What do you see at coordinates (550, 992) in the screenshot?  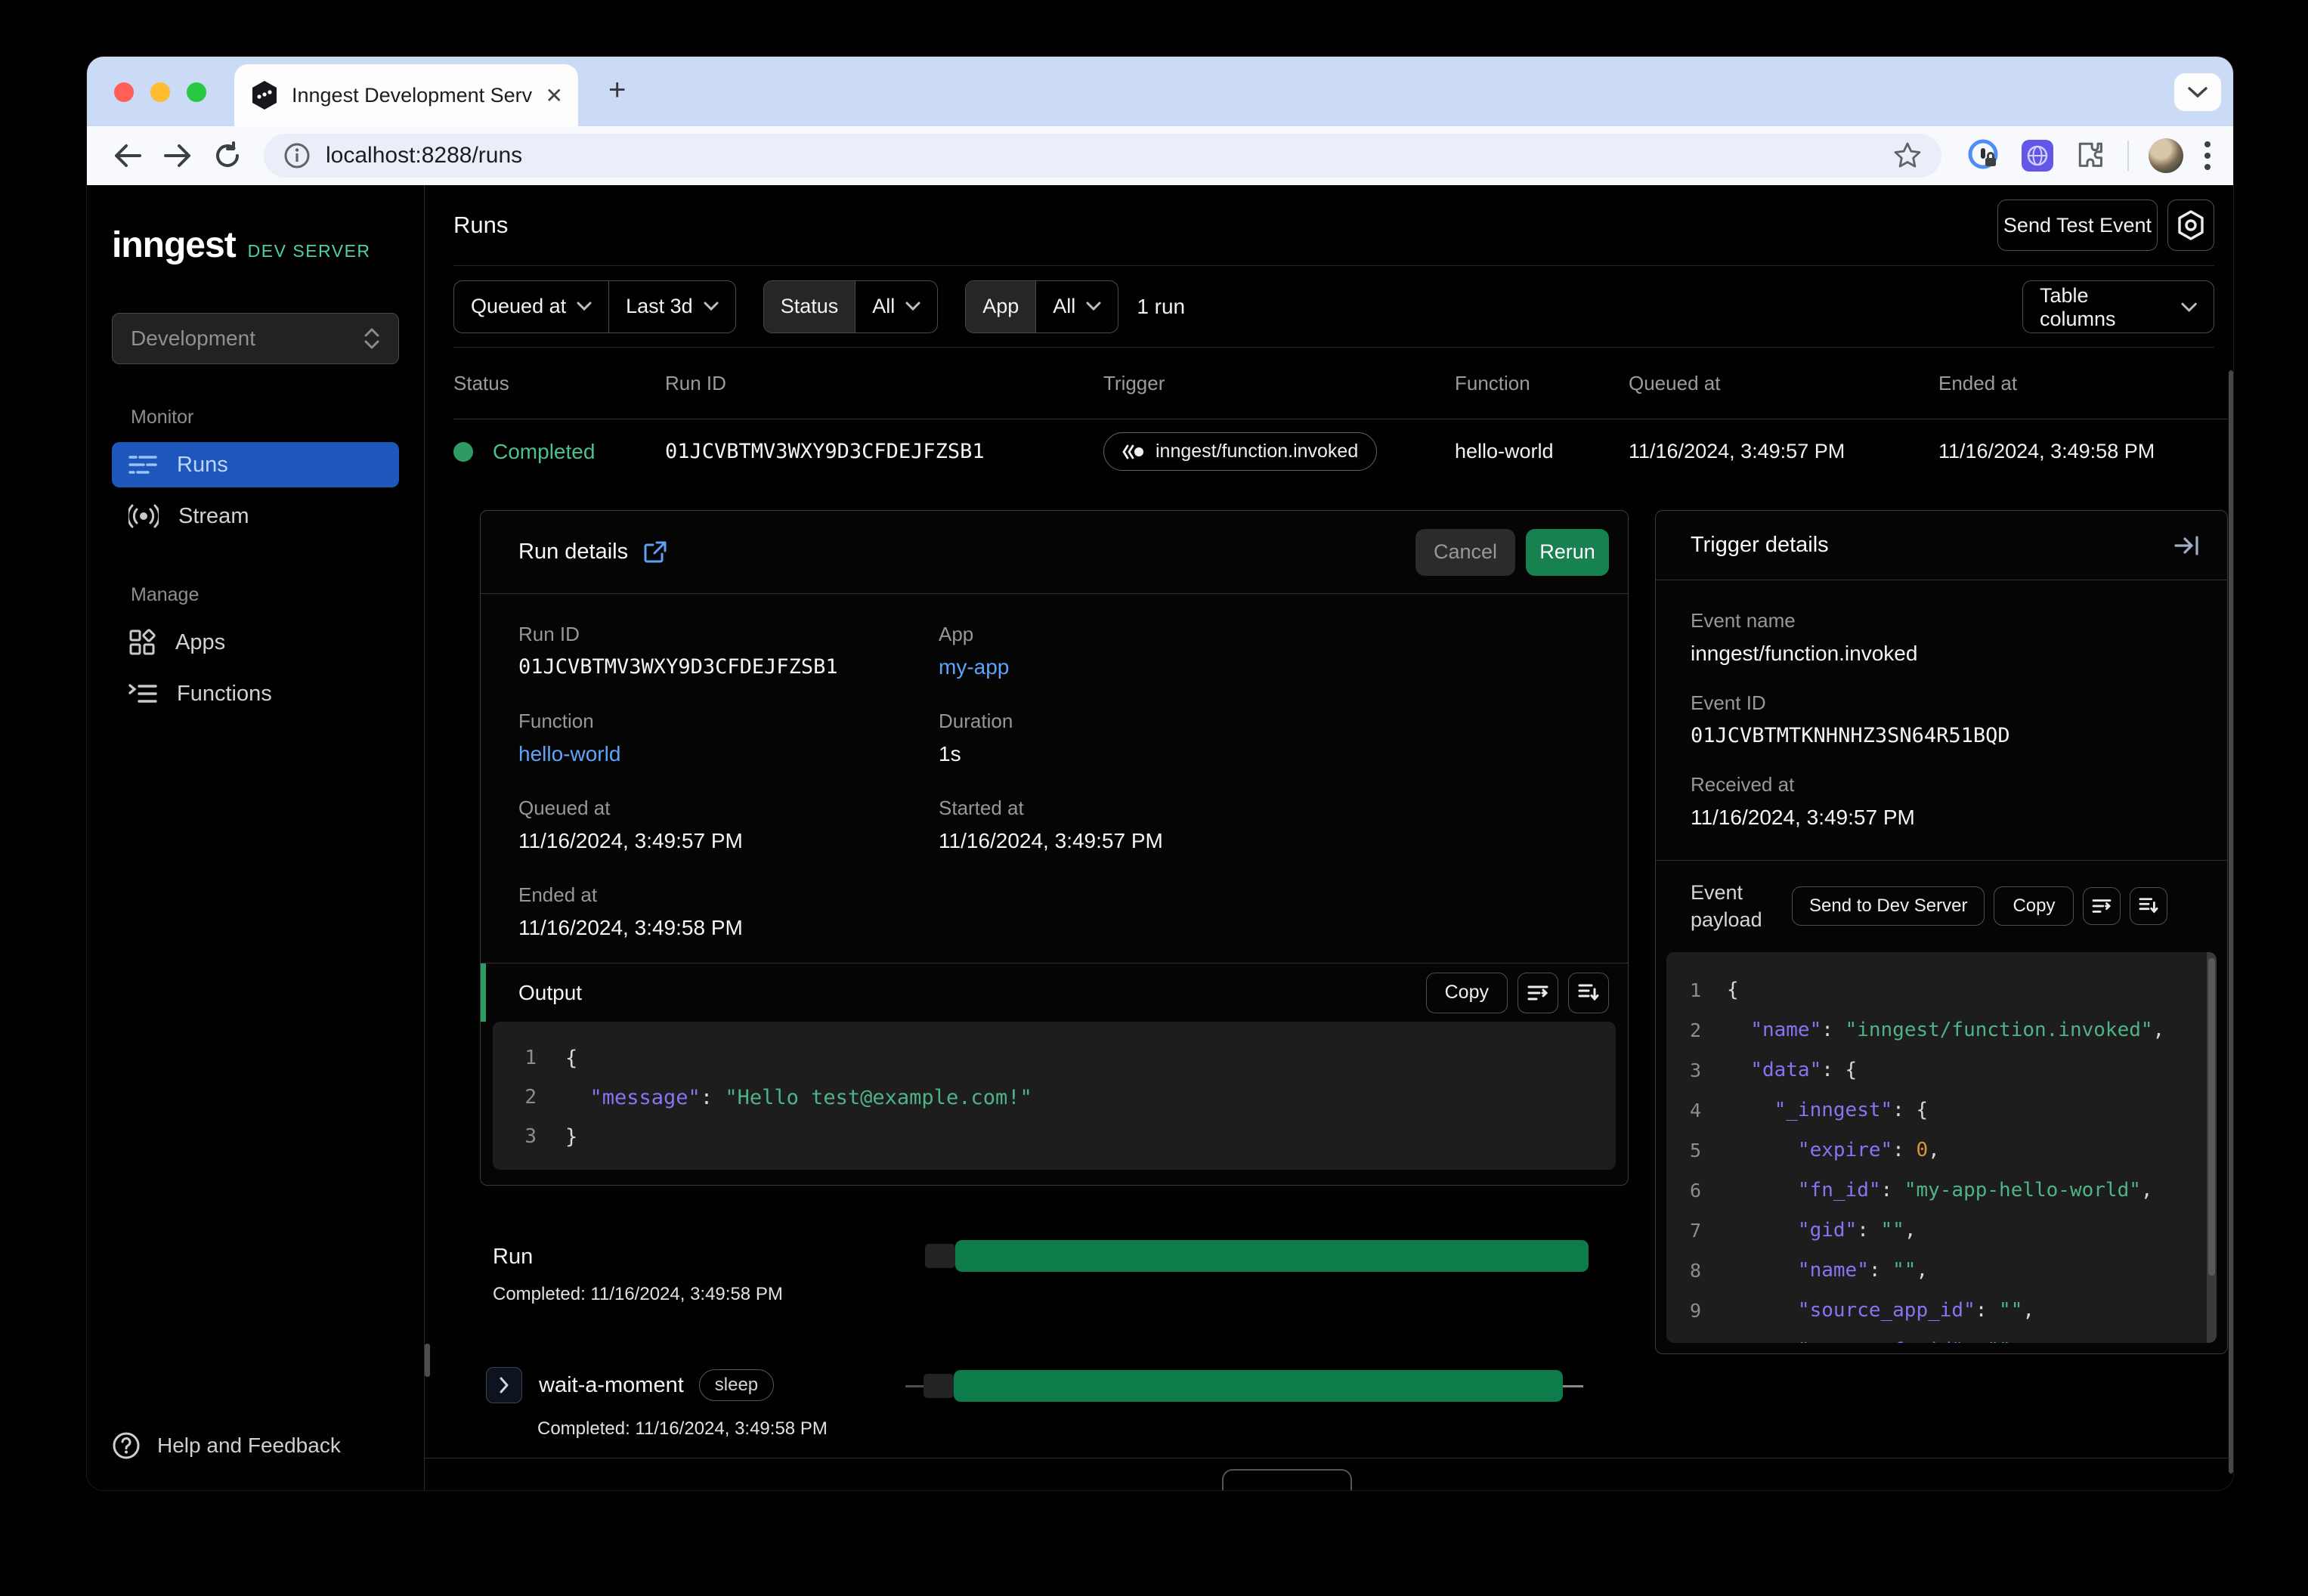 I see `output-title: Output` at bounding box center [550, 992].